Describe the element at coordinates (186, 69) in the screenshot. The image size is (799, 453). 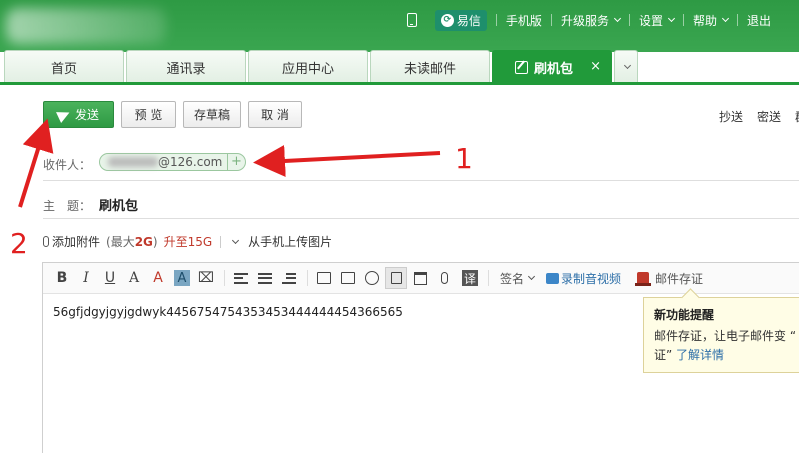
I see `tab-label: 通讯录` at that location.